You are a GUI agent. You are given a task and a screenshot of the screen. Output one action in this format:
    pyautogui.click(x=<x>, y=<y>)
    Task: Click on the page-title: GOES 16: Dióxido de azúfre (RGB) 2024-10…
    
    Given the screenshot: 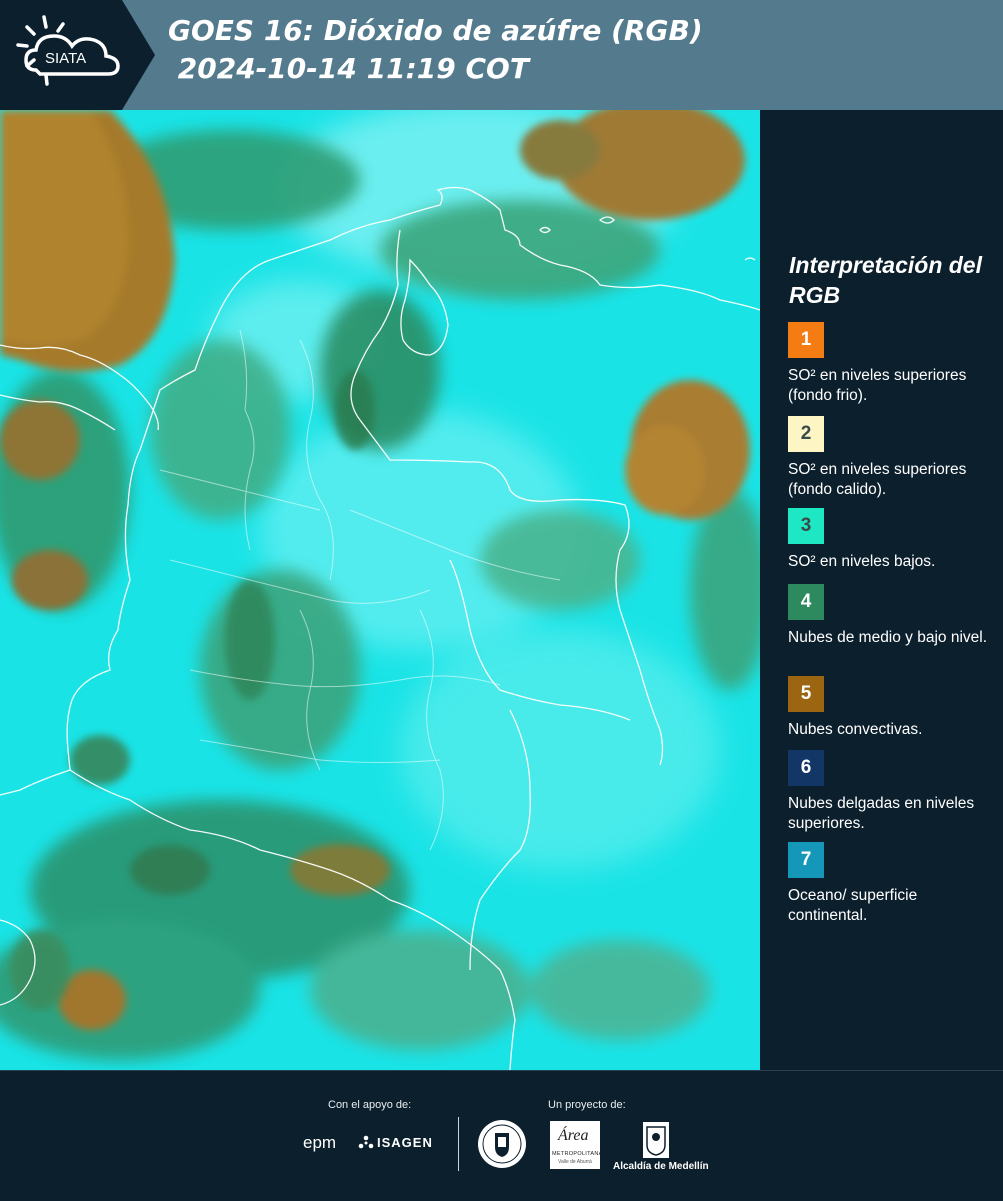 What is the action you would take?
    pyautogui.click(x=435, y=50)
    